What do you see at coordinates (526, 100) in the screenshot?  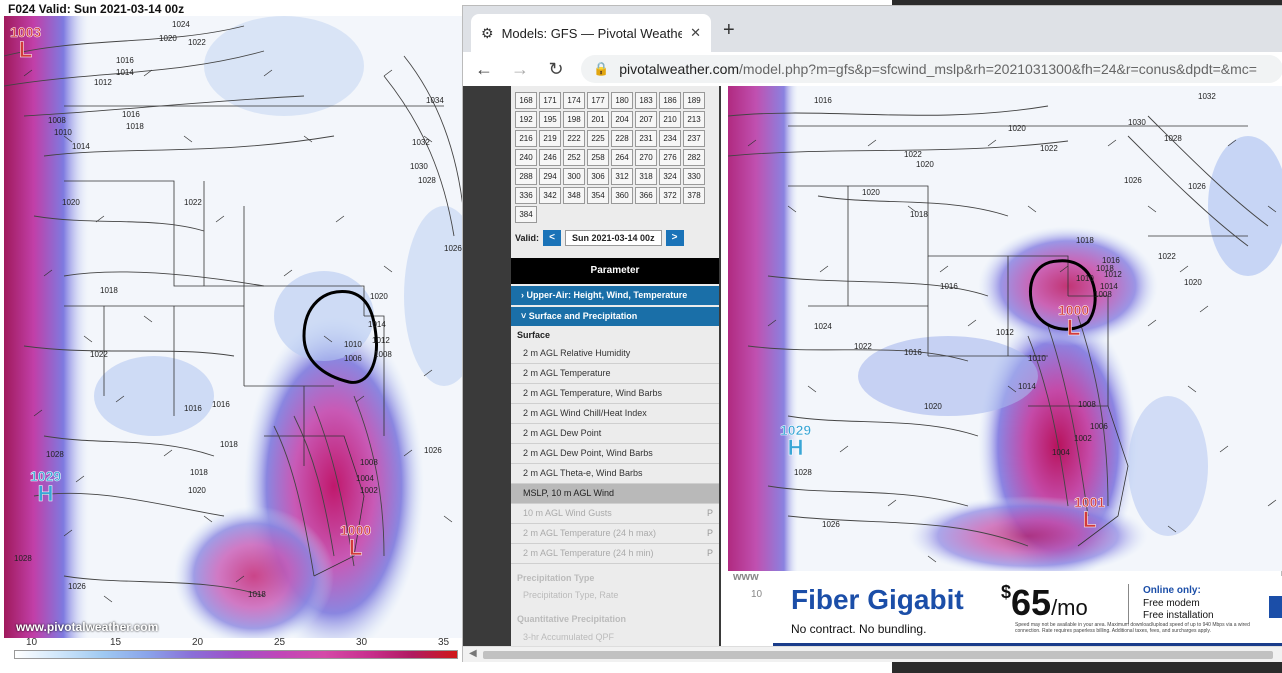 I see `forecast-hour-button: 168` at bounding box center [526, 100].